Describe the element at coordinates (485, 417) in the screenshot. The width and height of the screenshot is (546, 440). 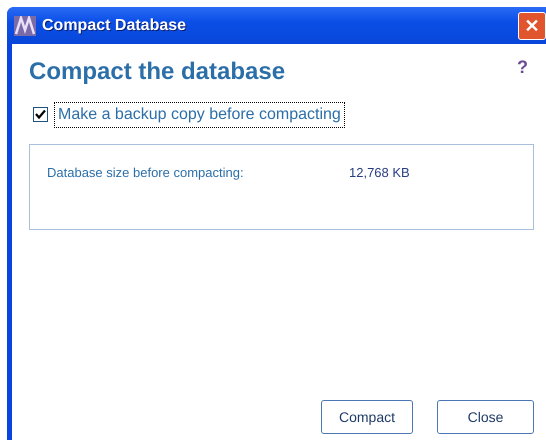
I see `close-button: Close` at that location.